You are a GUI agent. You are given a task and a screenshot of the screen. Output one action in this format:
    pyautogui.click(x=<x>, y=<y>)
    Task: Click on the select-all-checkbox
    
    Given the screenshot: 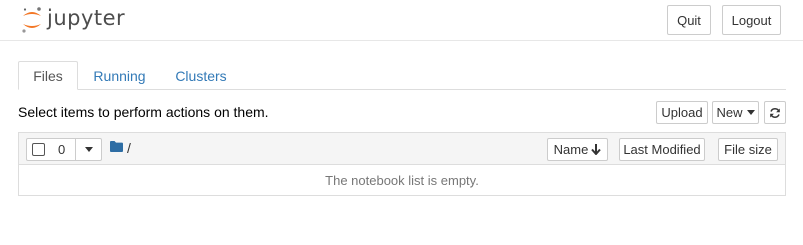 What is the action you would take?
    pyautogui.click(x=38, y=149)
    